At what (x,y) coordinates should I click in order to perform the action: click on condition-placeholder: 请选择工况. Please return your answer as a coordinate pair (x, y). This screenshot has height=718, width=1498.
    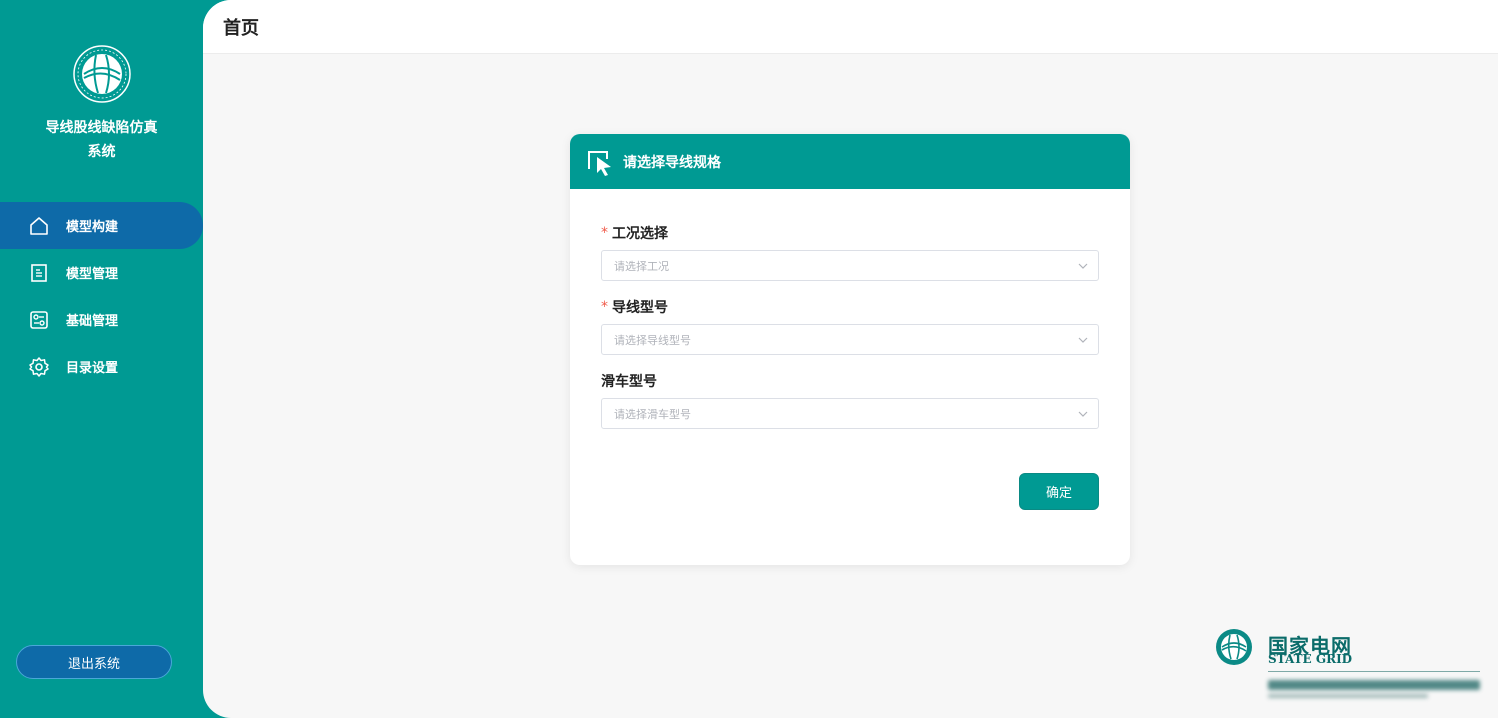
    Looking at the image, I should click on (641, 266).